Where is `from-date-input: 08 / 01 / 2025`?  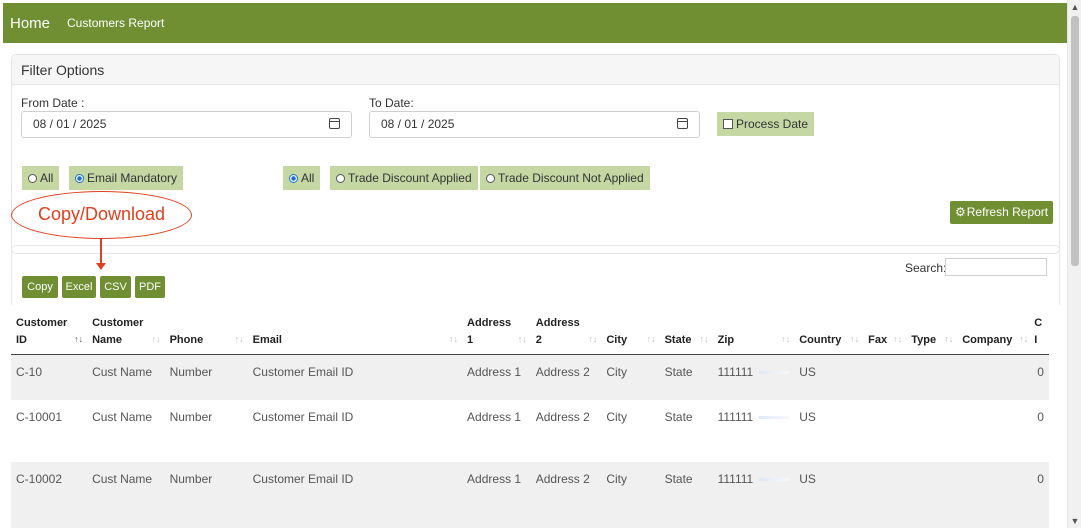
from-date-input: 08 / 01 / 2025 is located at coordinates (186, 124).